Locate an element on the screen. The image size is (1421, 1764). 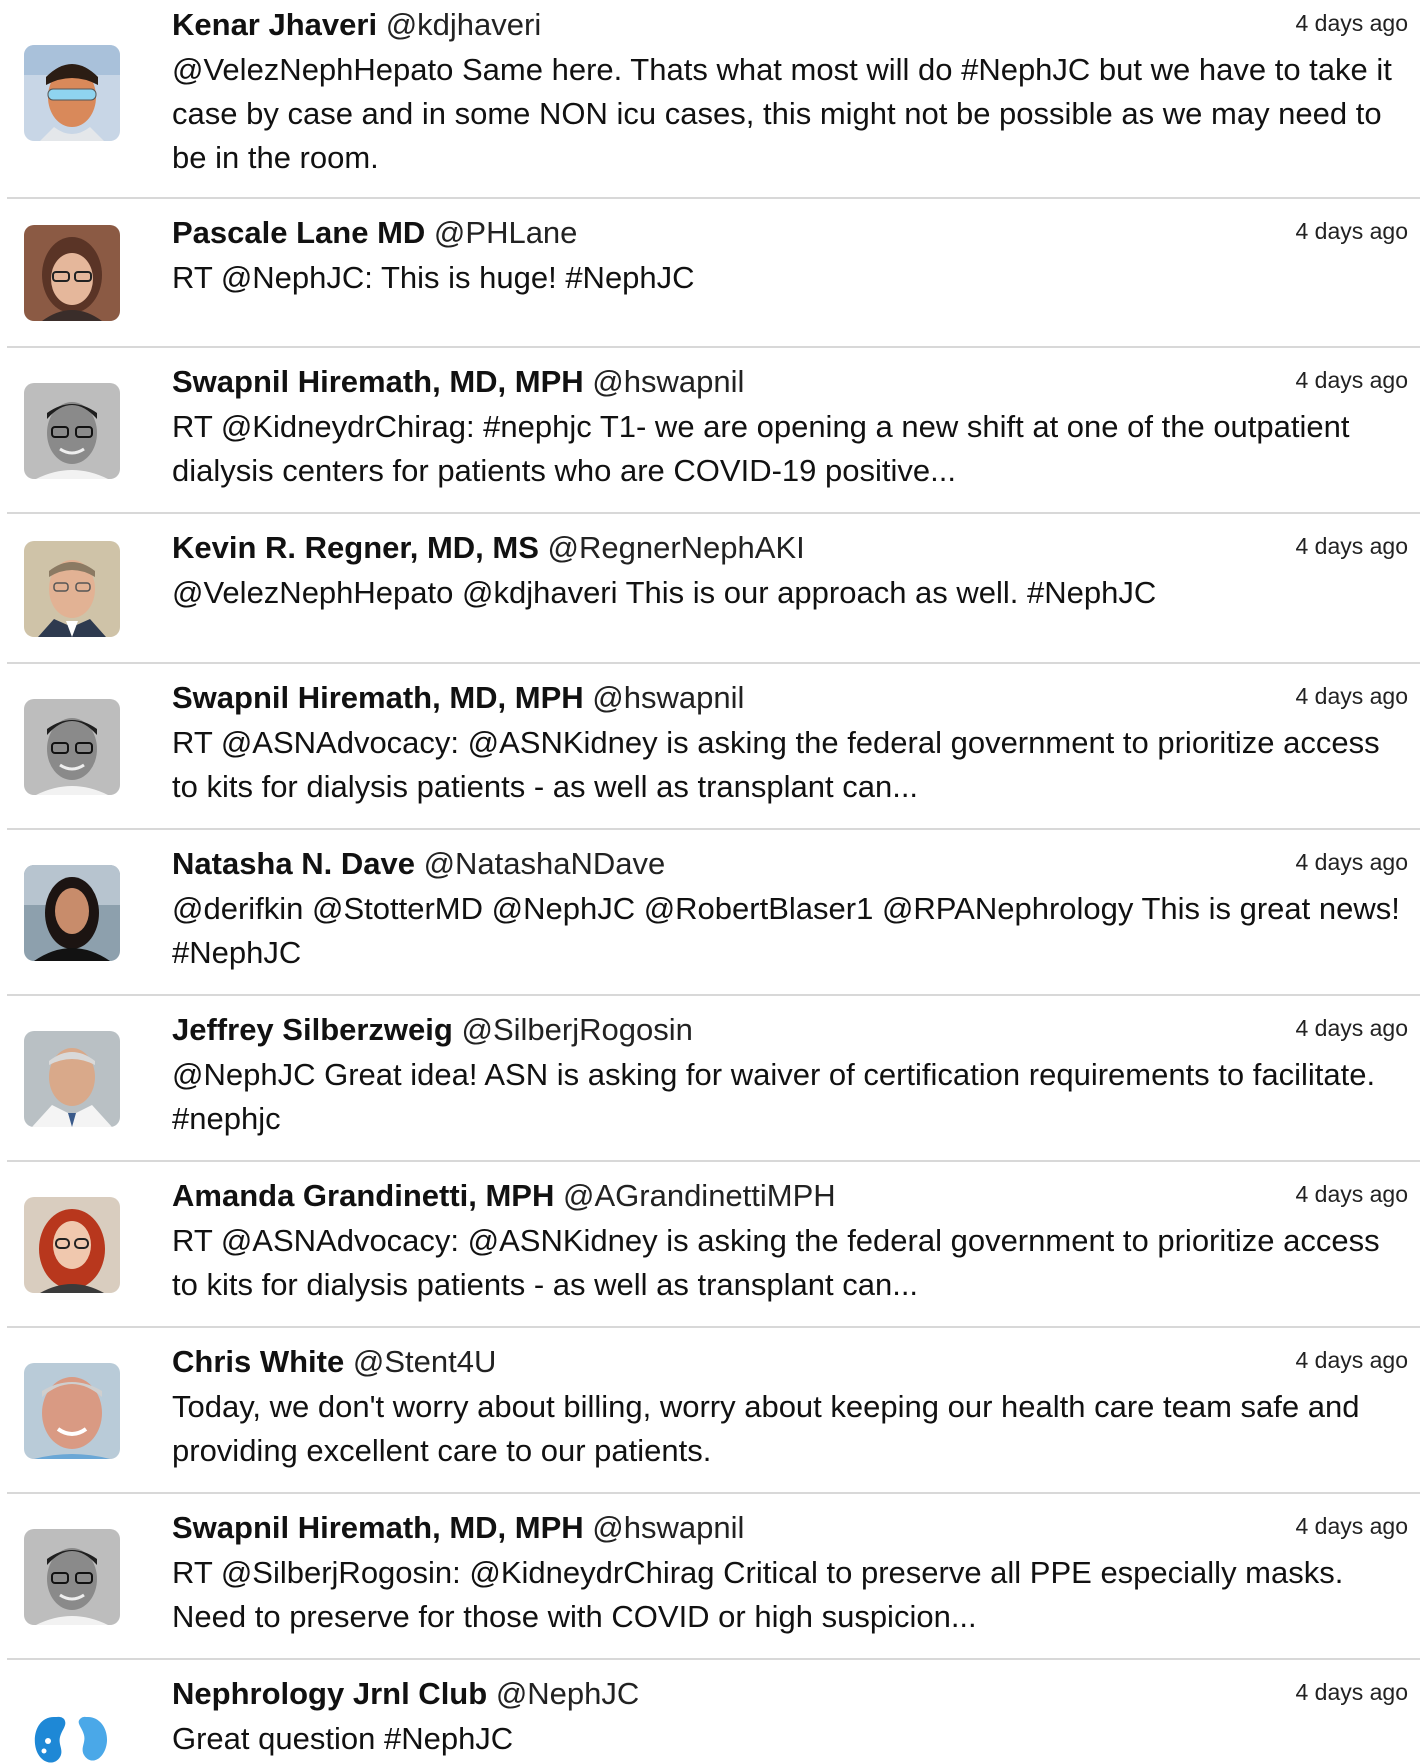
avatar-chris-white is located at coordinates (72, 1411).